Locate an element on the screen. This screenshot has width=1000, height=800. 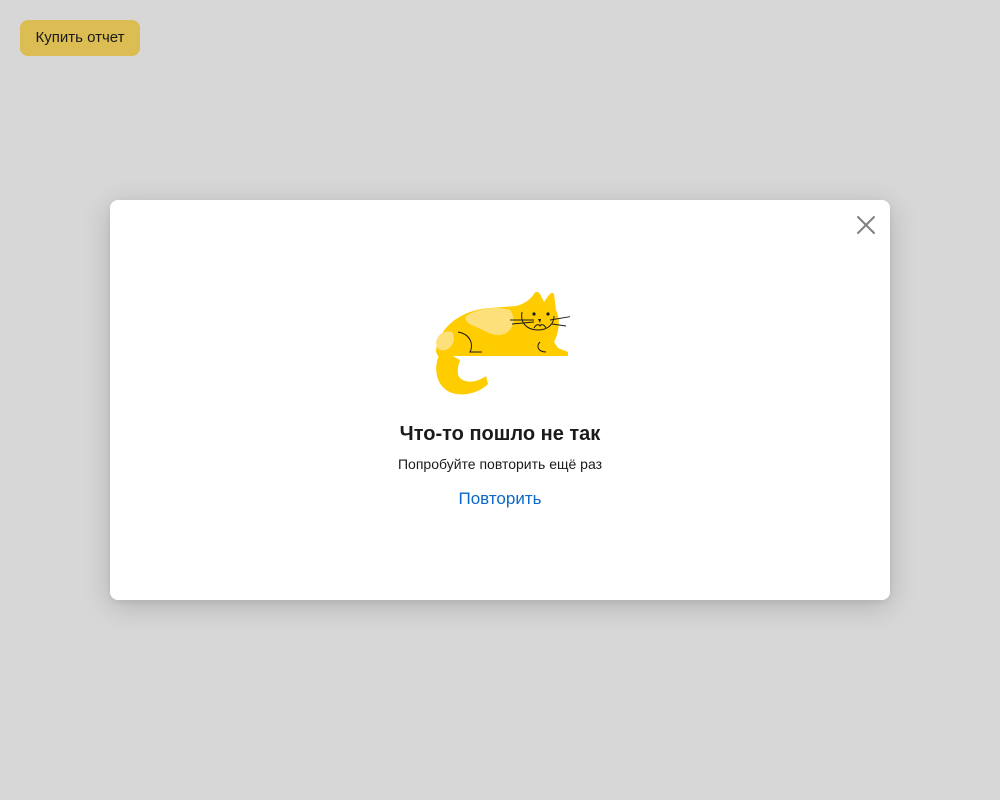
close-button is located at coordinates (866, 225).